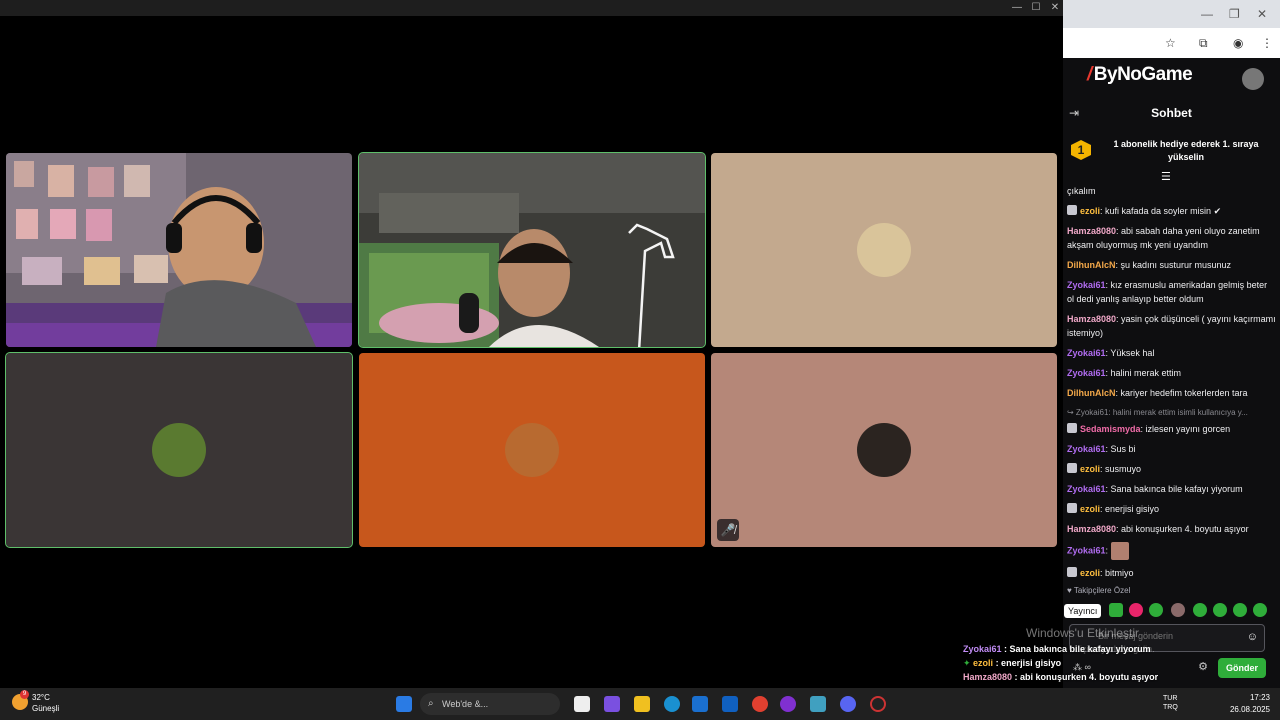  I want to click on activation-watermark: Windows'u Etkinleştir, so click(1082, 633).